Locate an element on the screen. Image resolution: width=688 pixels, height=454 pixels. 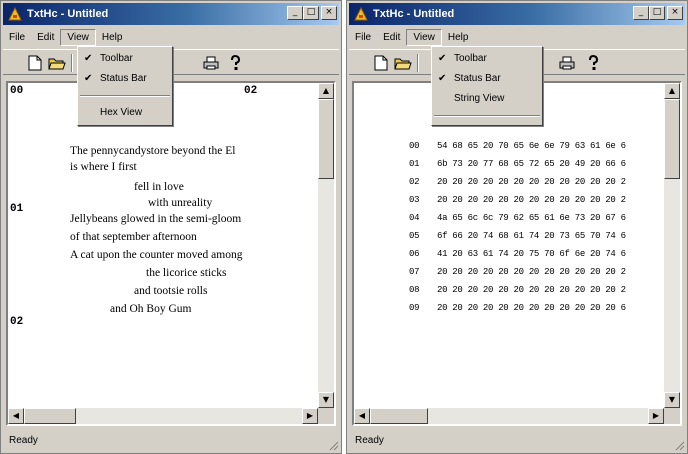
menu-item-hex-view: Hex View is located at coordinates (125, 113).